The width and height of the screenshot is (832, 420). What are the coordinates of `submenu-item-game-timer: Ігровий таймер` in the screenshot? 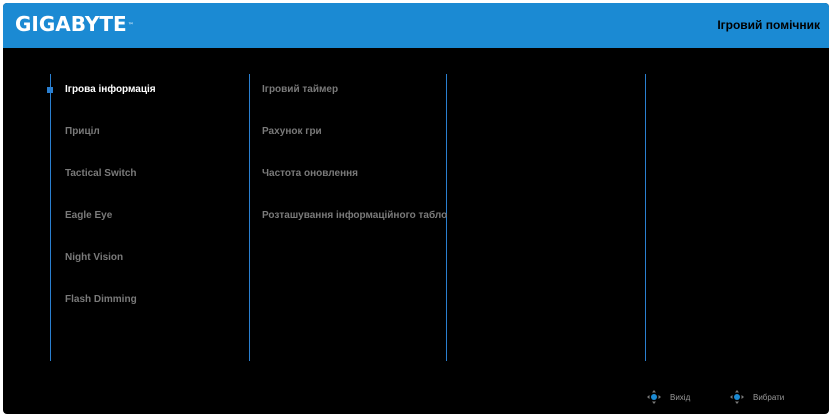 It's located at (300, 90).